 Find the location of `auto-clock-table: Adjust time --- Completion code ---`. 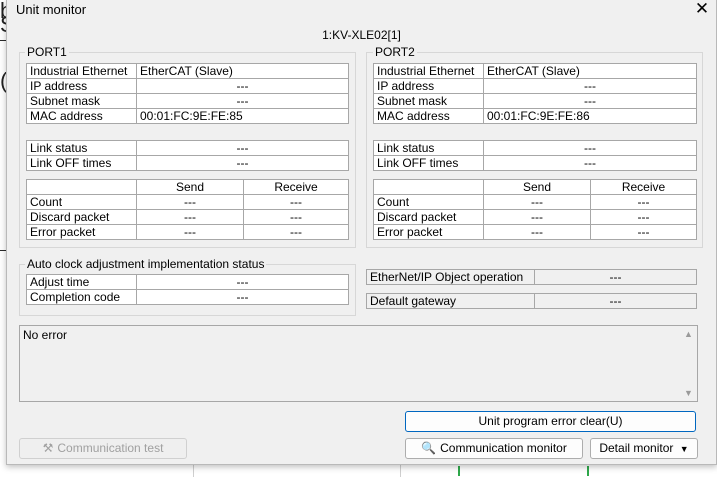

auto-clock-table: Adjust time --- Completion code --- is located at coordinates (187, 289).